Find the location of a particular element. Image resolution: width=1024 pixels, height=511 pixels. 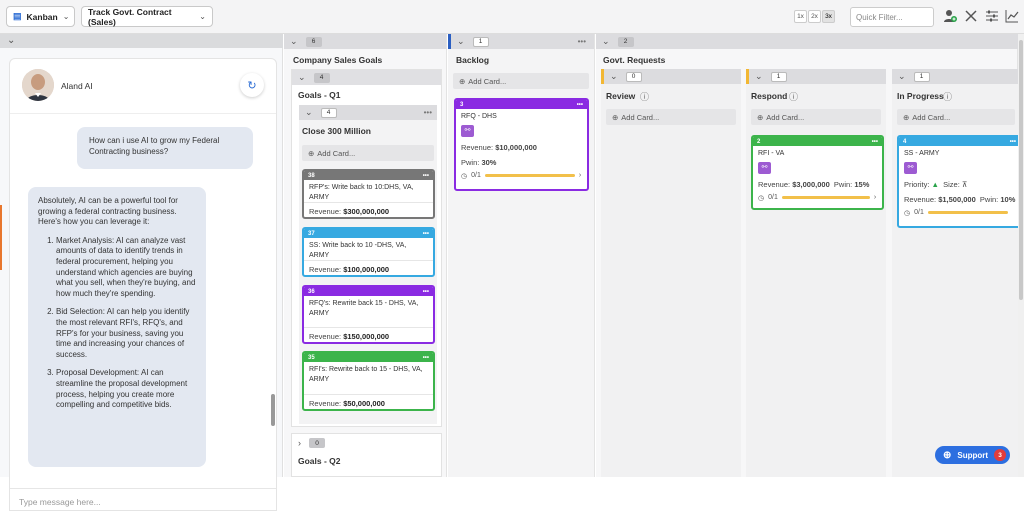

size-icon: ⊼ is located at coordinates (964, 184).